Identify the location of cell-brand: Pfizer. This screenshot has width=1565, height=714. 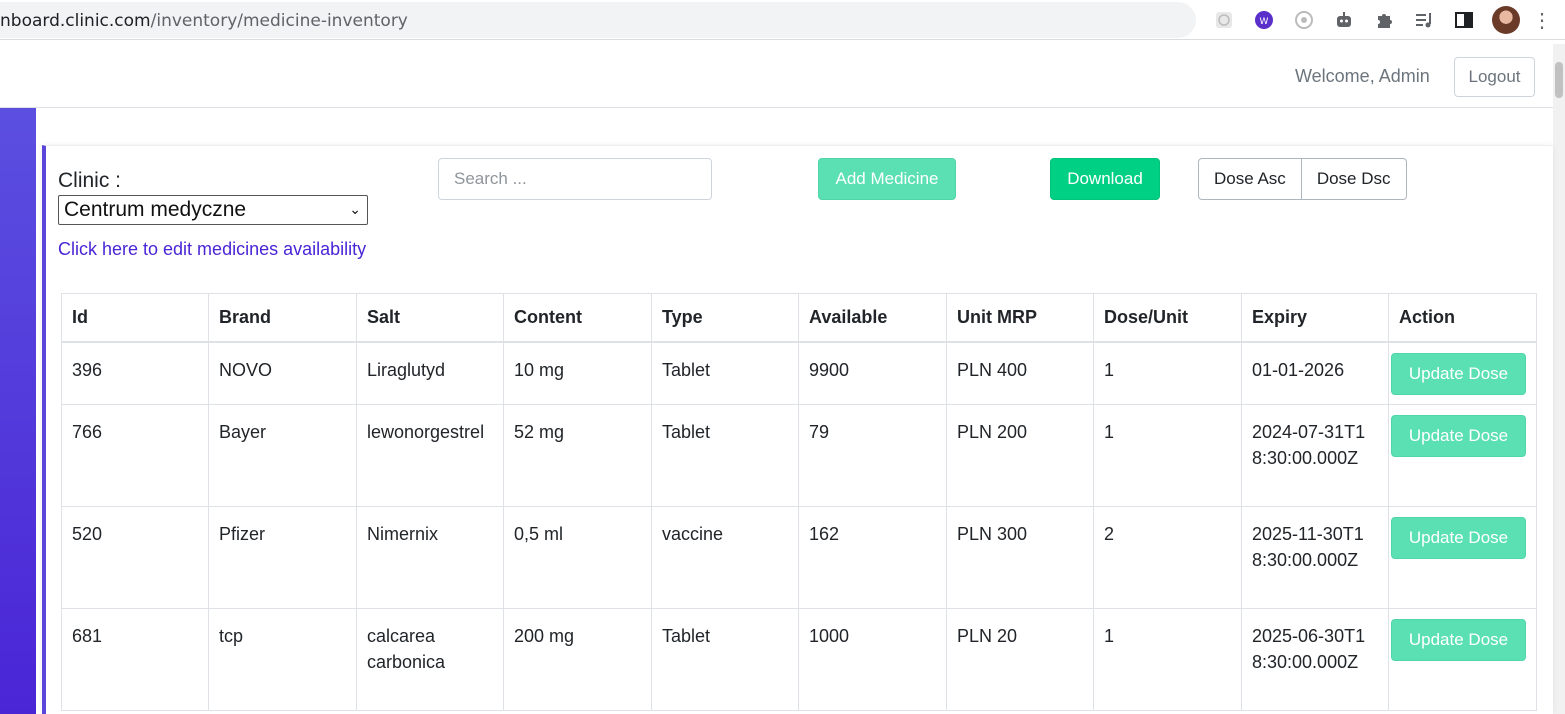
(282, 557).